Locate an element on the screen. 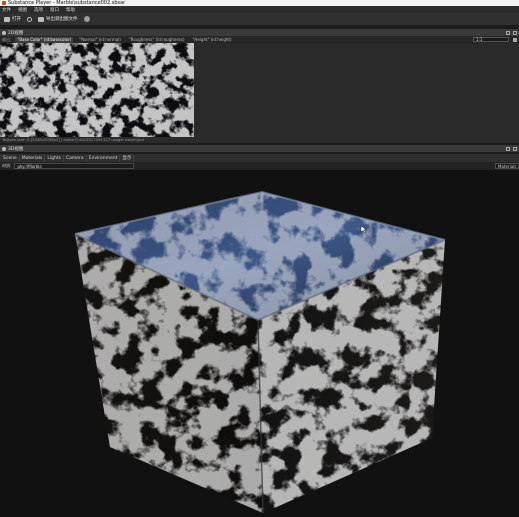 The width and height of the screenshot is (519, 517). panel-2d-header: 2D视图 is located at coordinates (259, 32).